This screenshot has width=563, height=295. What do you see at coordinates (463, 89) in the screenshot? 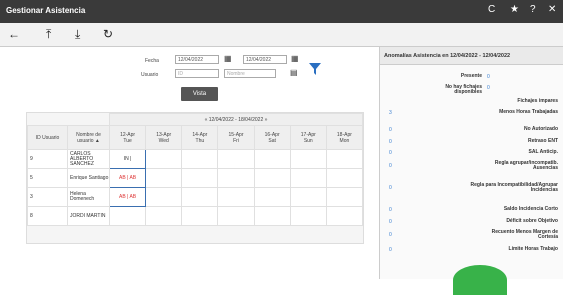
I see `anomaly-label: No hay fichajes disponibles` at bounding box center [463, 89].